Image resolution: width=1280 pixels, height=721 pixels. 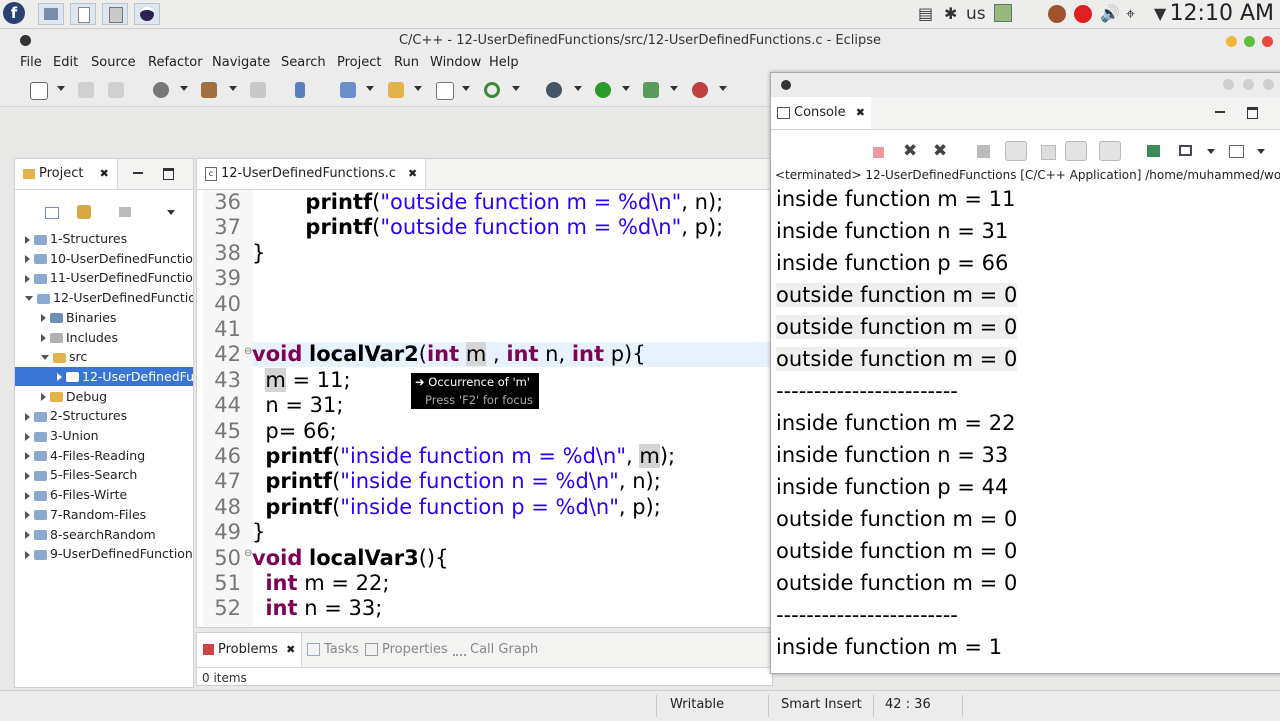 I want to click on binary-icon, so click(x=258, y=90).